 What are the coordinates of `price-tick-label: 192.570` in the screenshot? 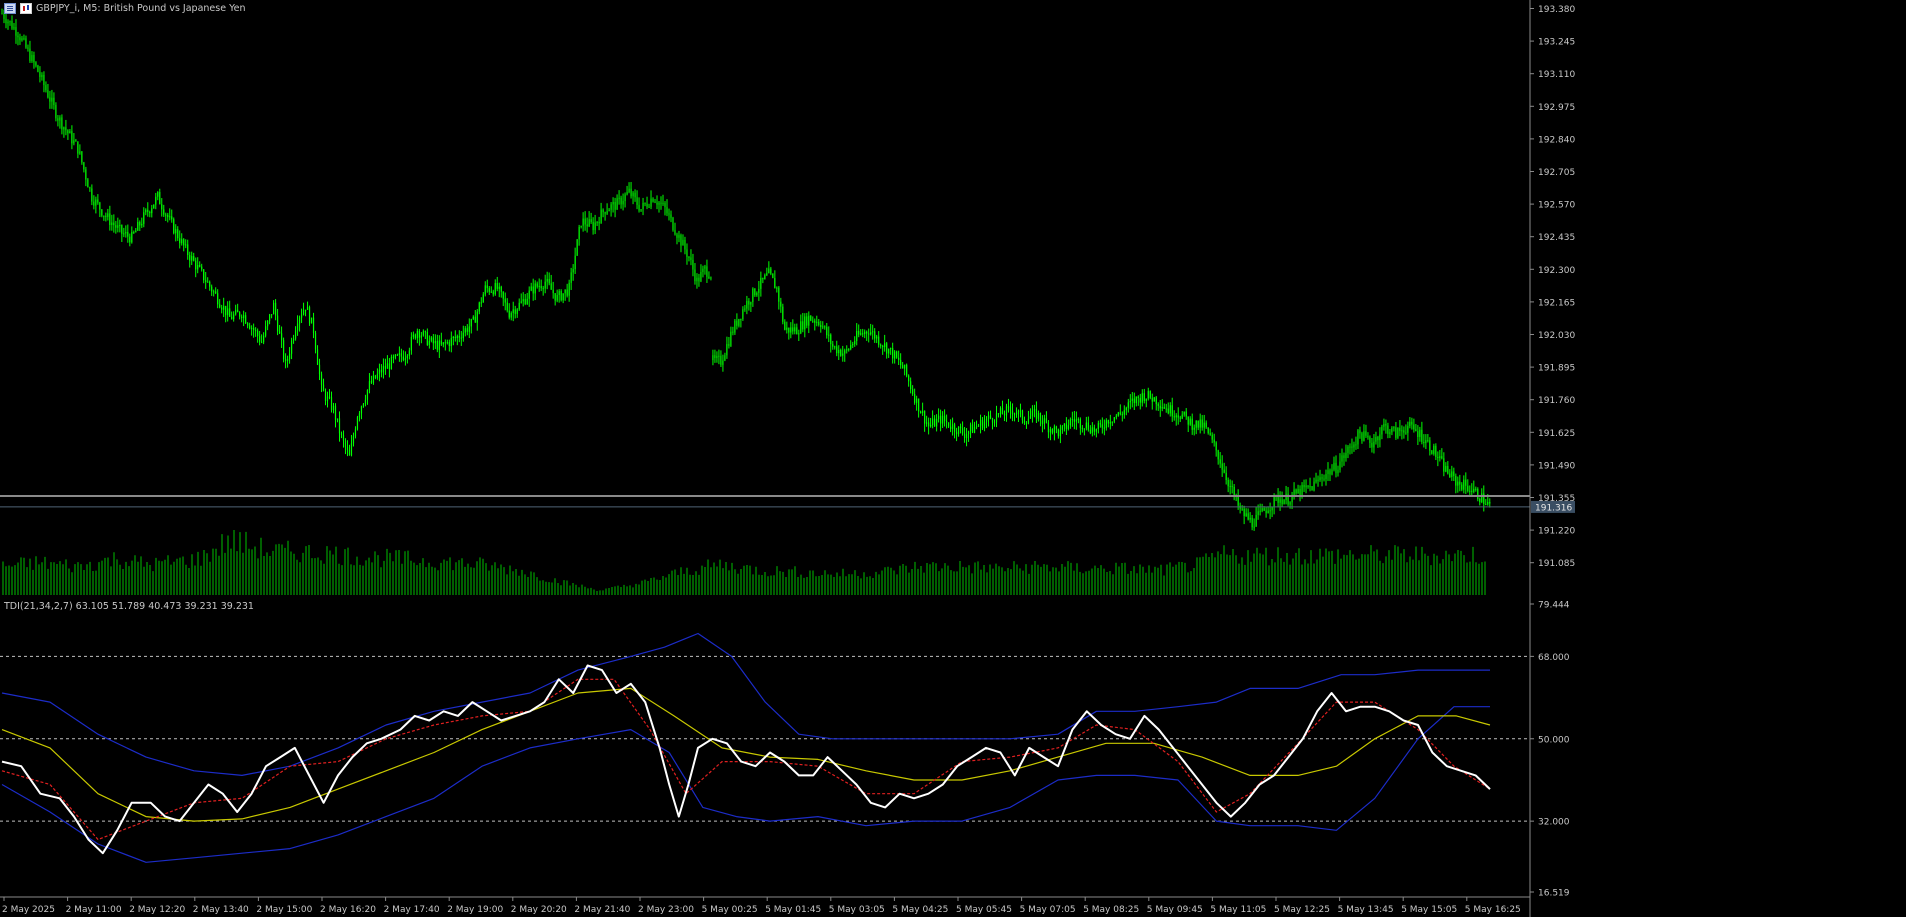 It's located at (1556, 206).